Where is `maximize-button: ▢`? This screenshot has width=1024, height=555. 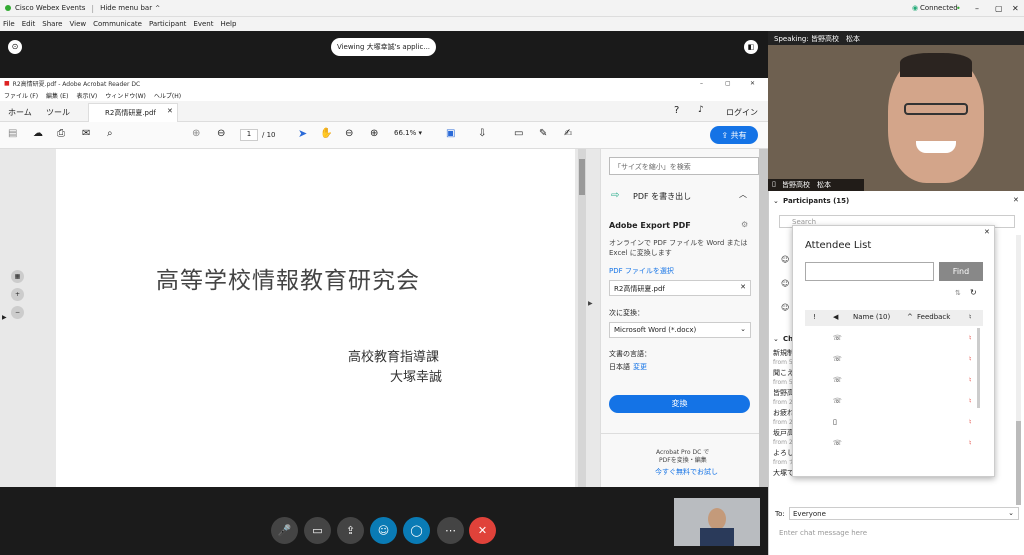 maximize-button: ▢ is located at coordinates (999, 8).